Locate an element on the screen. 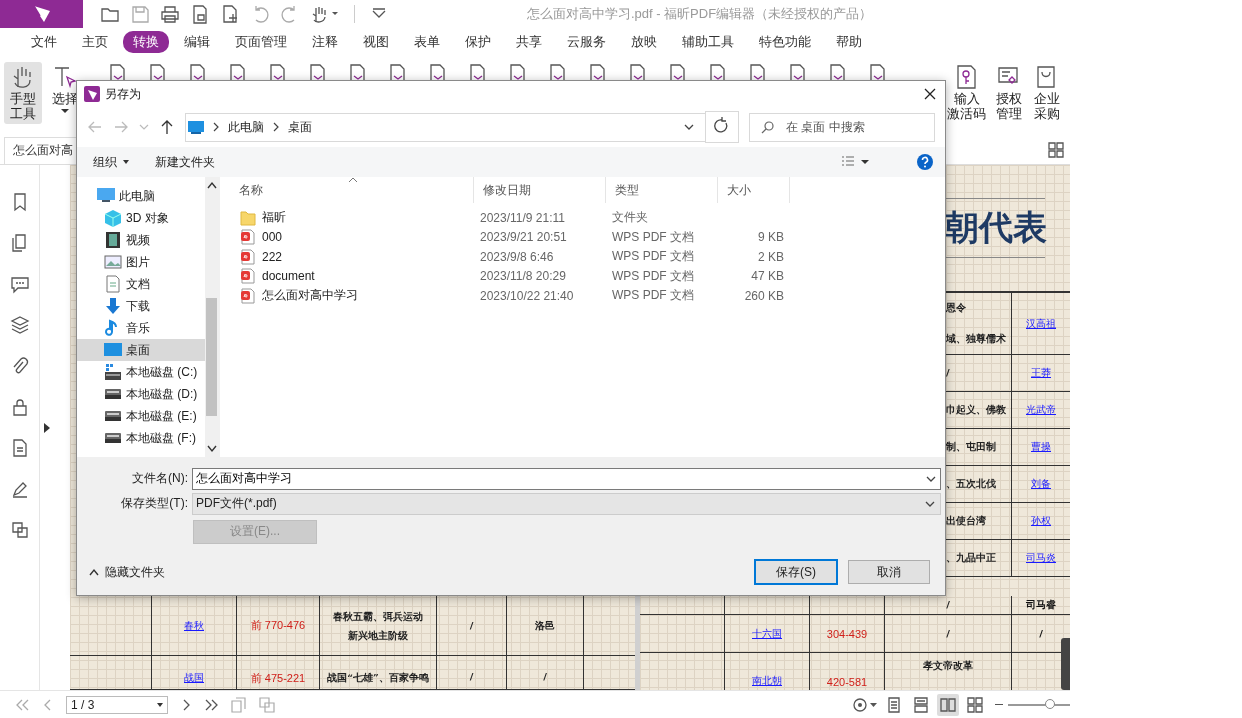 The width and height of the screenshot is (1242, 718). table-text: 司马睿 is located at coordinates (1041, 605).